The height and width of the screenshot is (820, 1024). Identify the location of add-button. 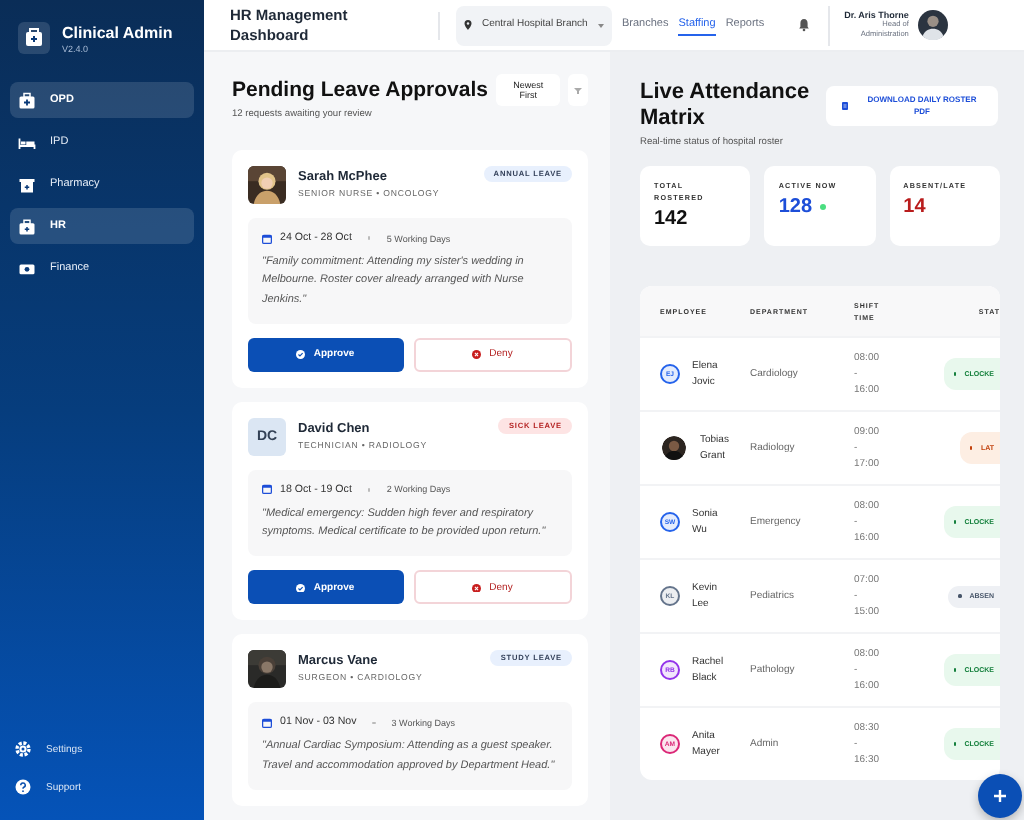
(1000, 796).